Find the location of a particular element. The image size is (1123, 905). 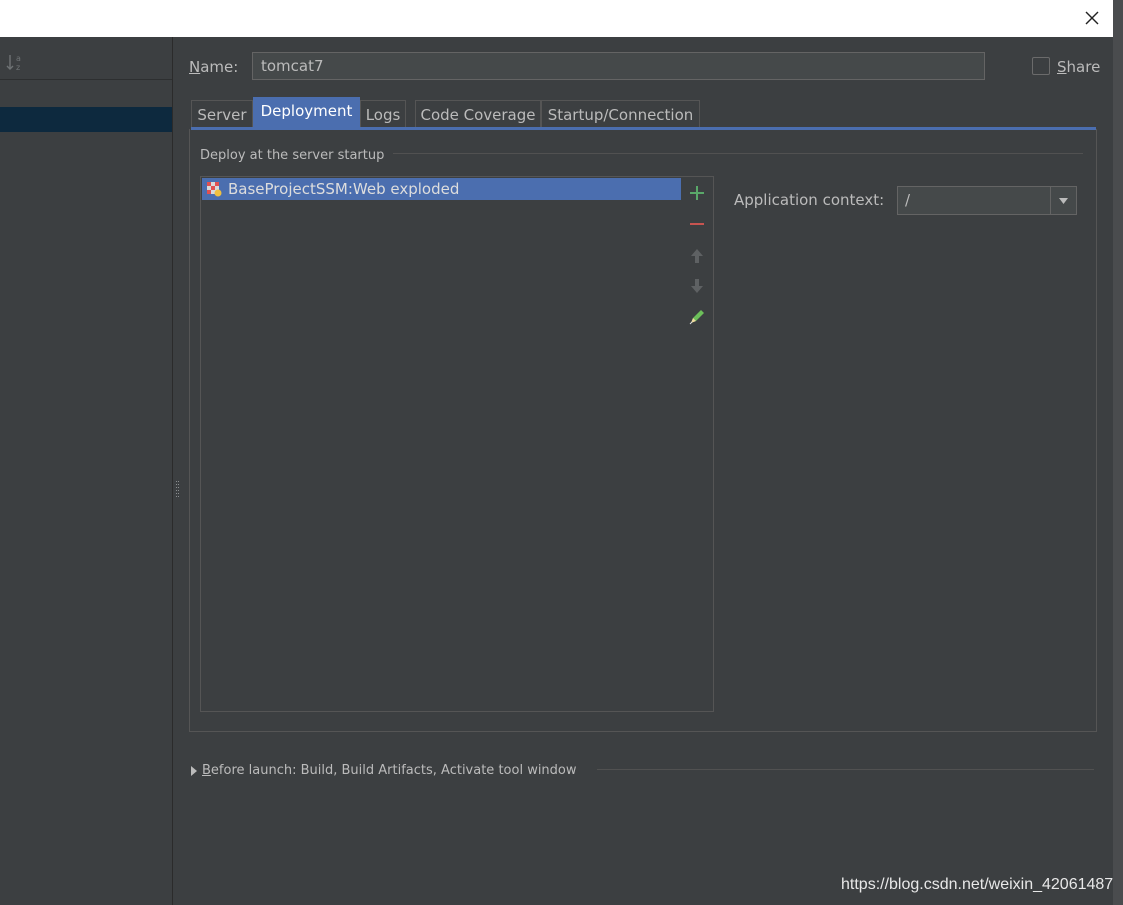

deploy-group-title: Deploy at the server startup is located at coordinates (292, 155).